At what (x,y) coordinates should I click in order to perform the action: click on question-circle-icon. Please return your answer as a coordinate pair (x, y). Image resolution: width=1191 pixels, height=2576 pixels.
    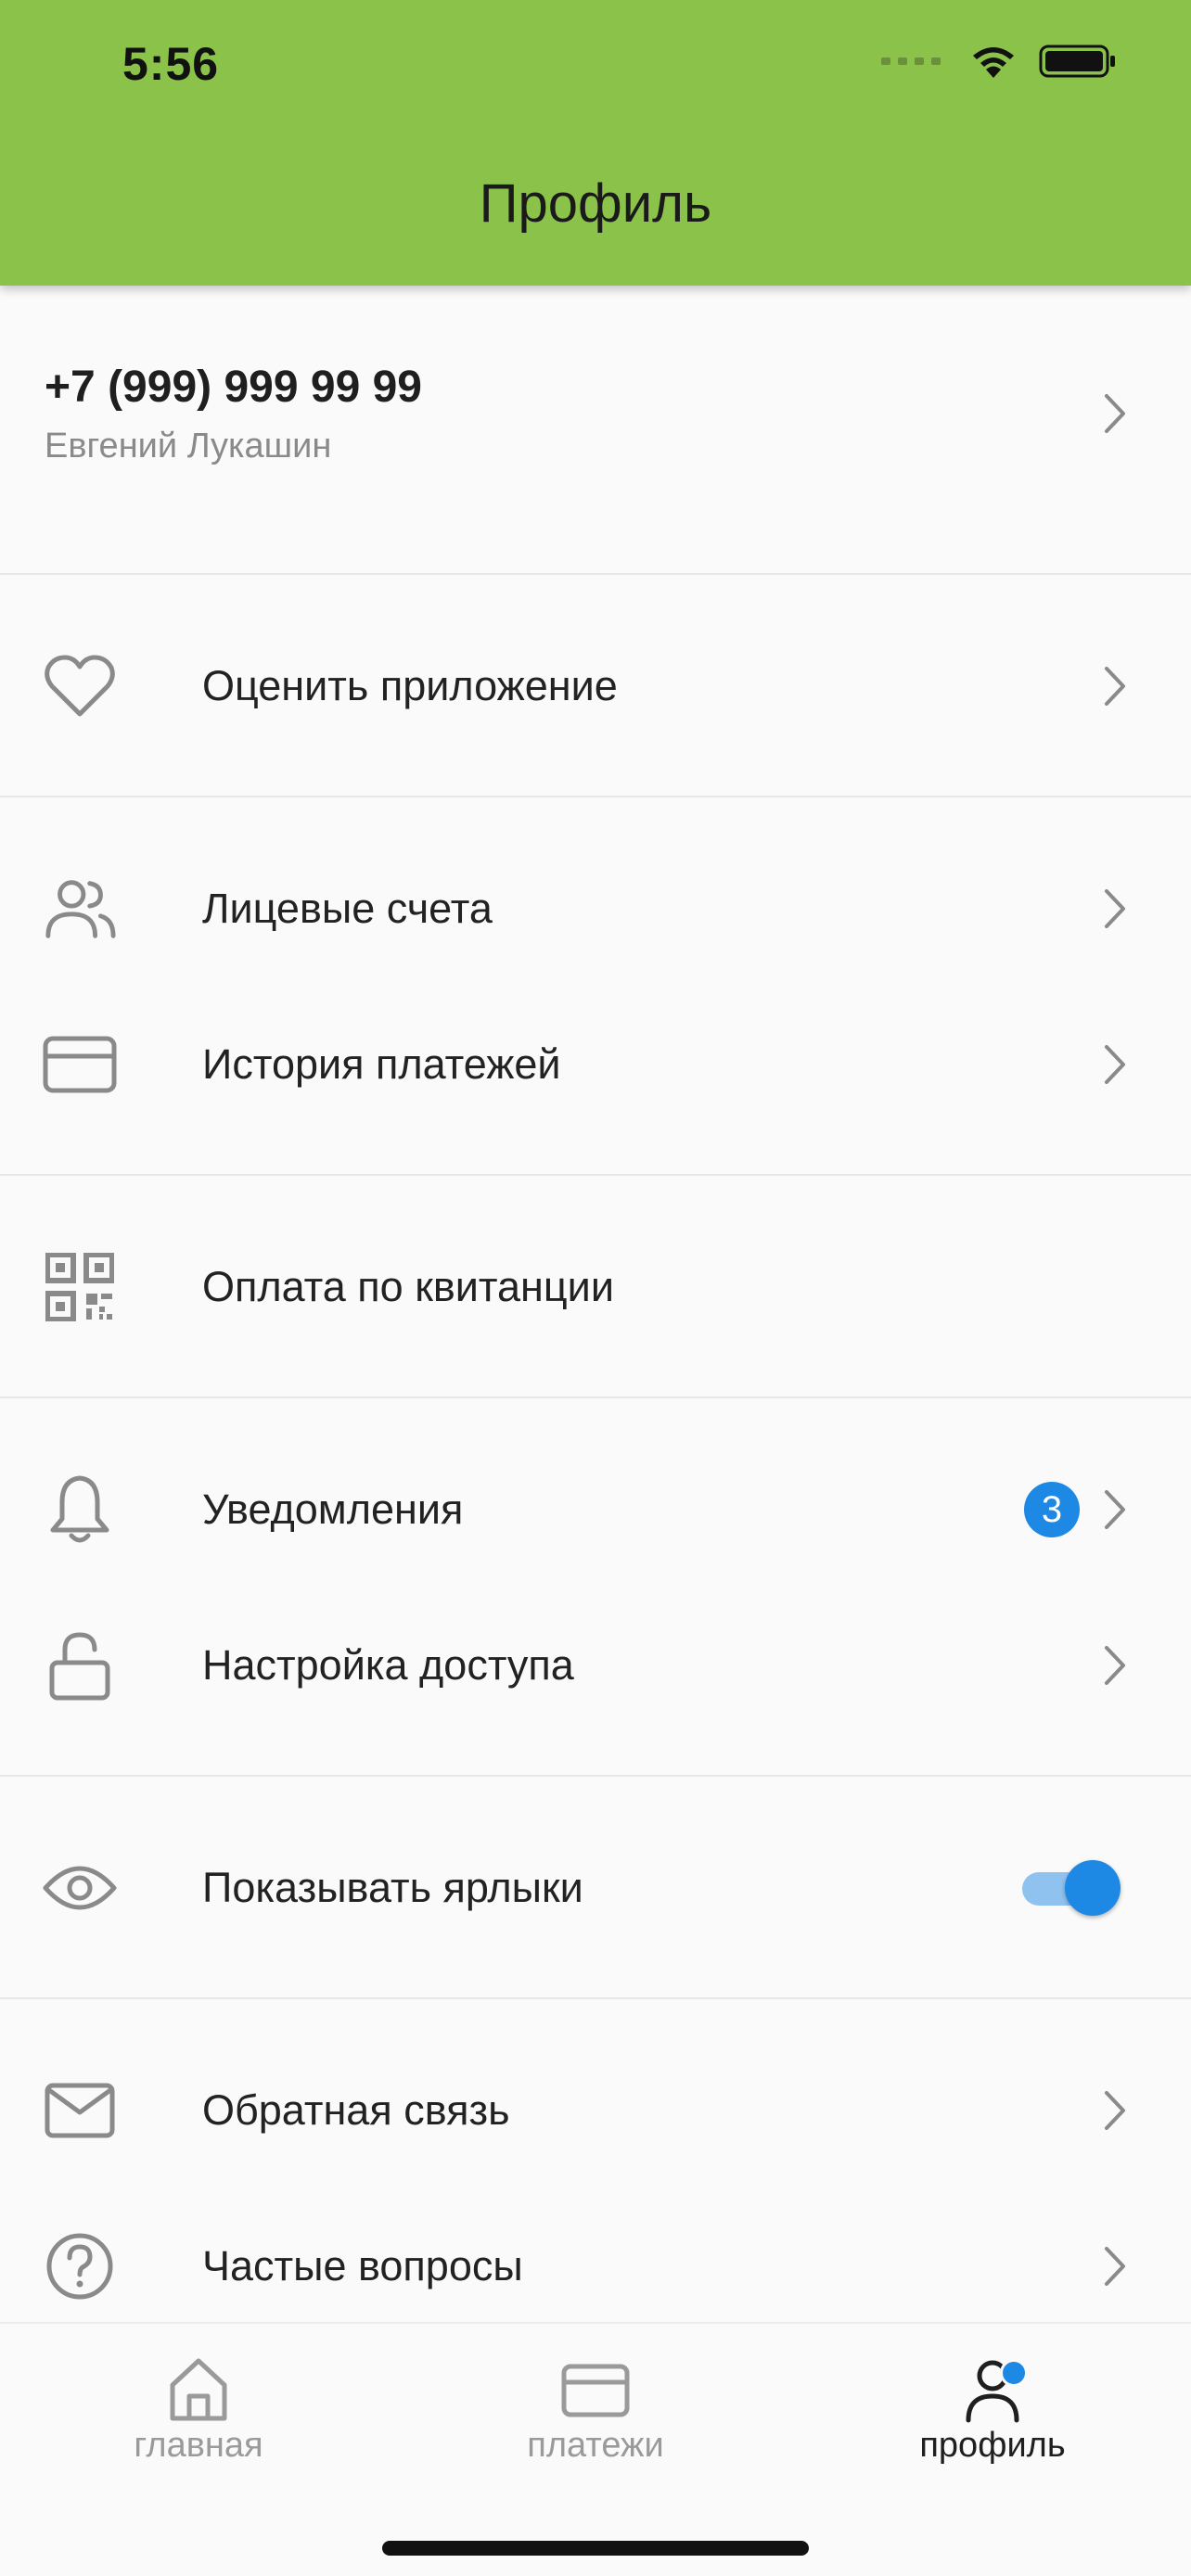
    Looking at the image, I should click on (80, 2266).